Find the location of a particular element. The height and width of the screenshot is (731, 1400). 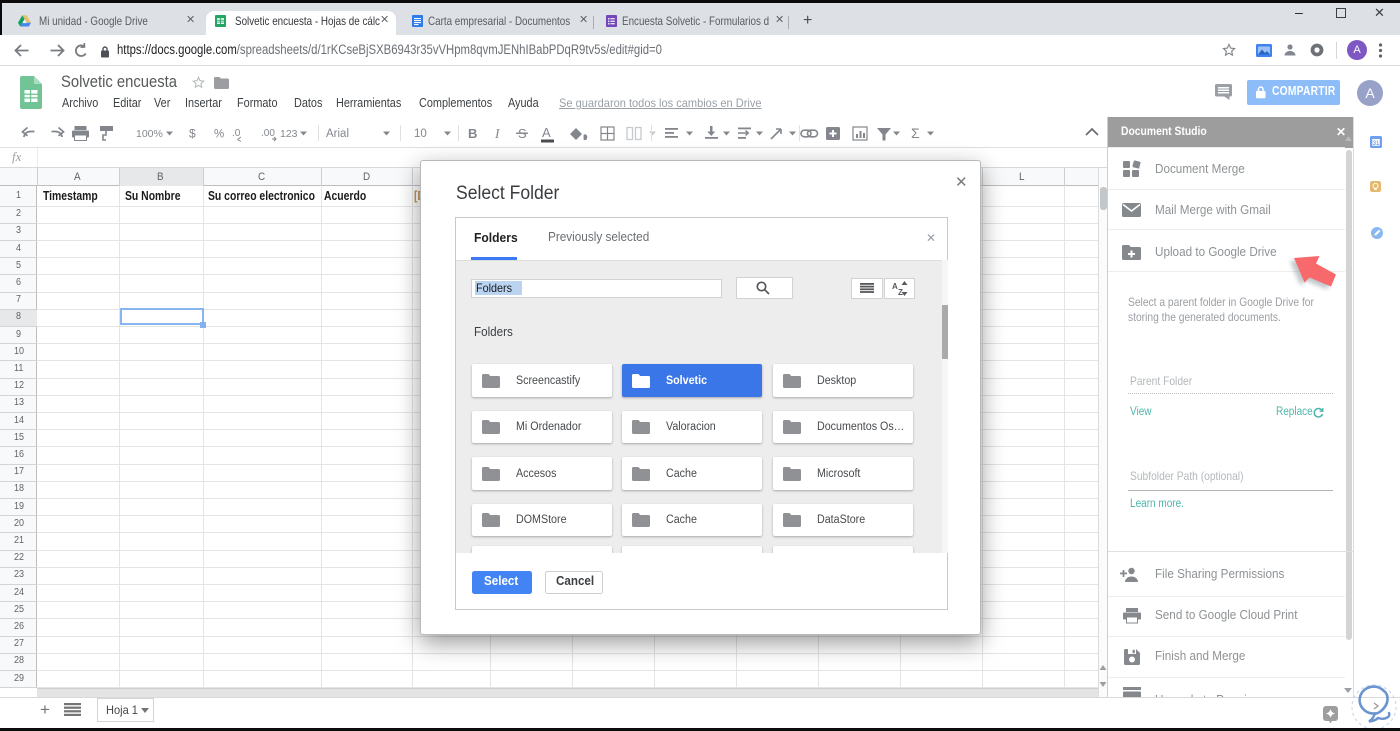

svg-text: Arial is located at coordinates (337, 134).